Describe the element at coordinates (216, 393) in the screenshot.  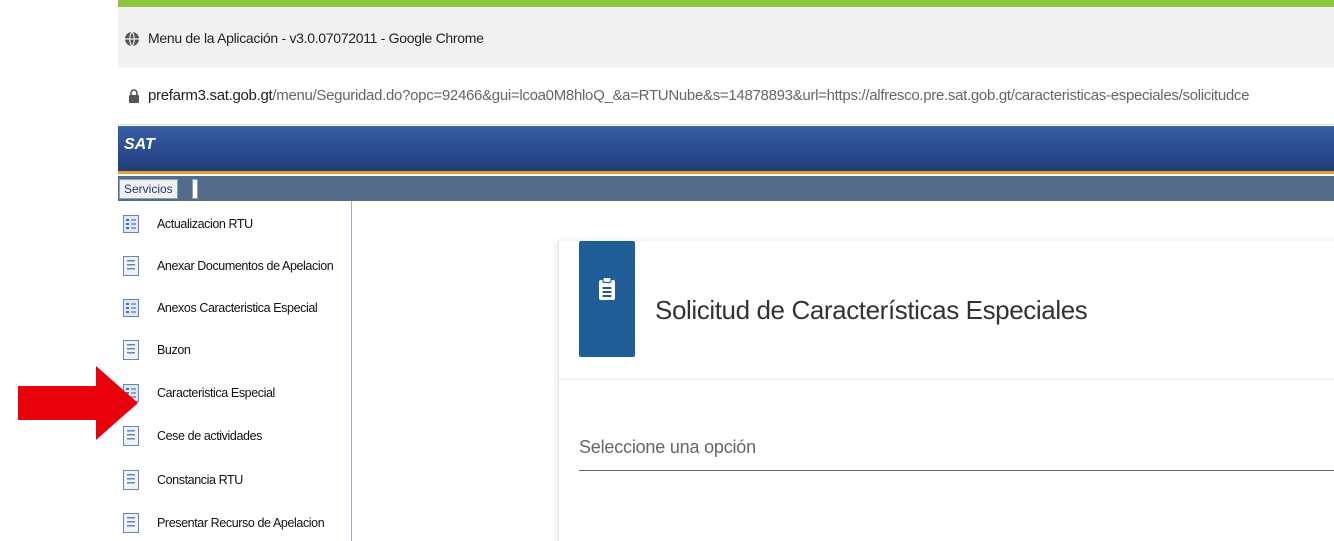
I see `menu-item-label: Caracteristica Especial` at that location.